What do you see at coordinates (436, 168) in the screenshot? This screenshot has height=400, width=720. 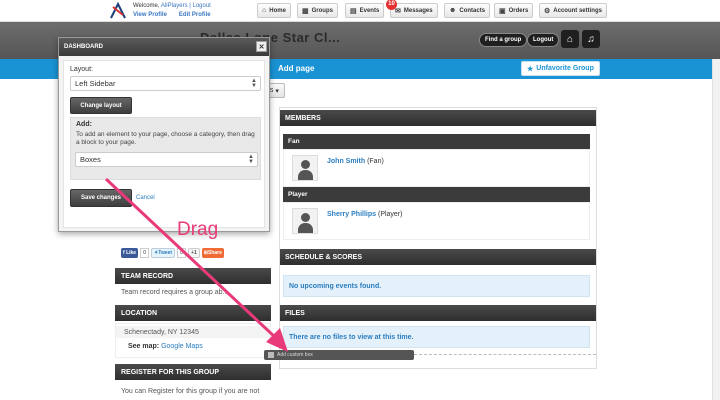 I see `member-row: John Smith (Fan)` at bounding box center [436, 168].